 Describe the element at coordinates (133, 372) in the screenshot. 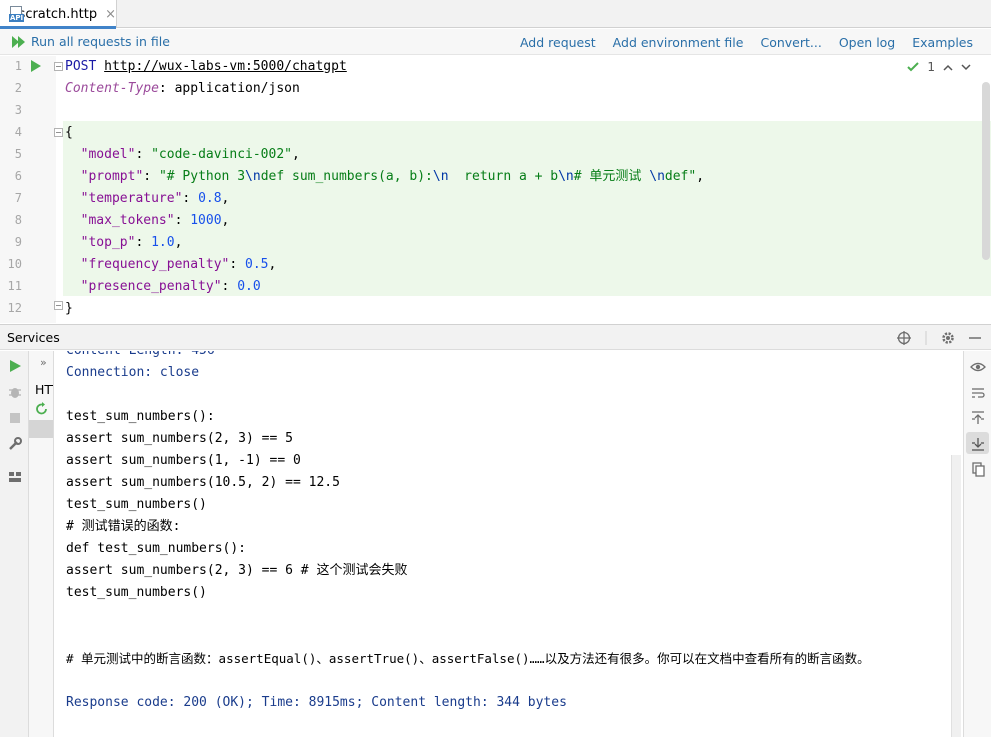

I see `output-line: Connection: close` at that location.